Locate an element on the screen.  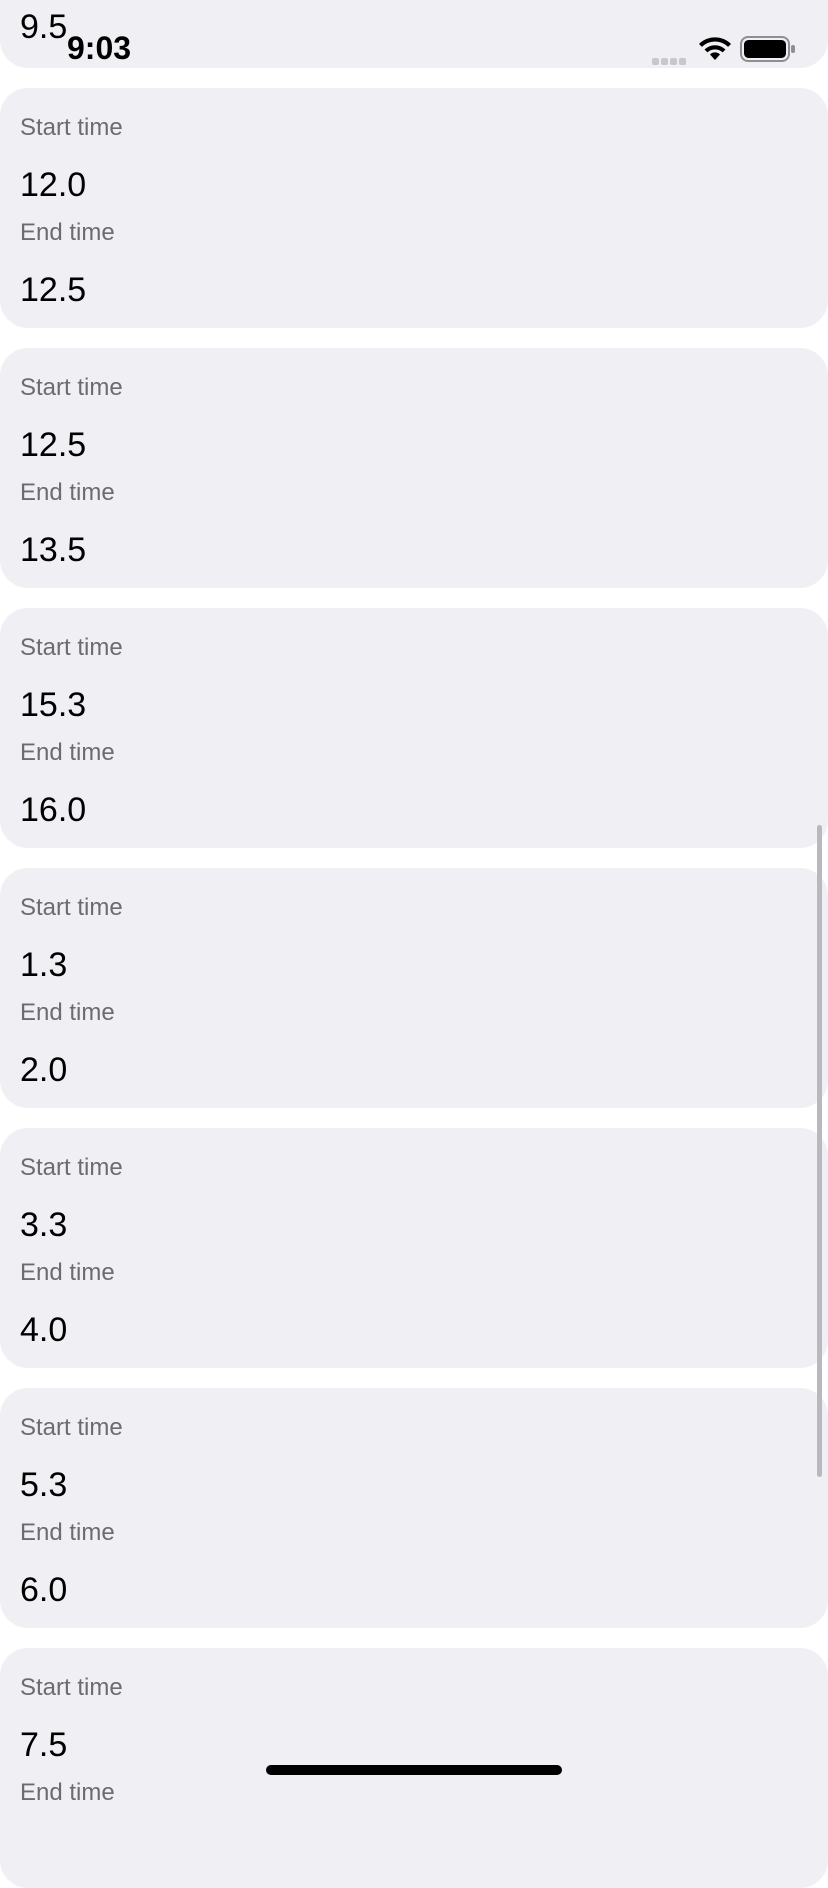
end-time-value: 16.0 is located at coordinates (53, 810).